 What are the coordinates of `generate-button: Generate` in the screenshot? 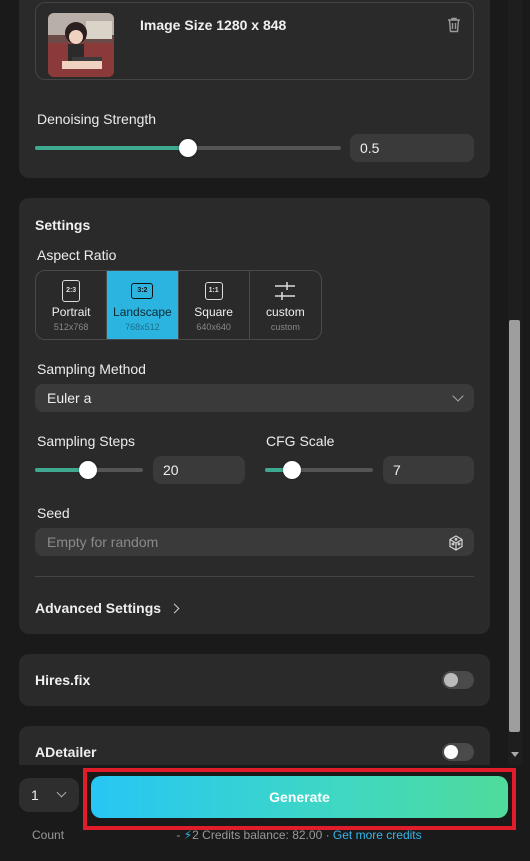 It's located at (299, 797).